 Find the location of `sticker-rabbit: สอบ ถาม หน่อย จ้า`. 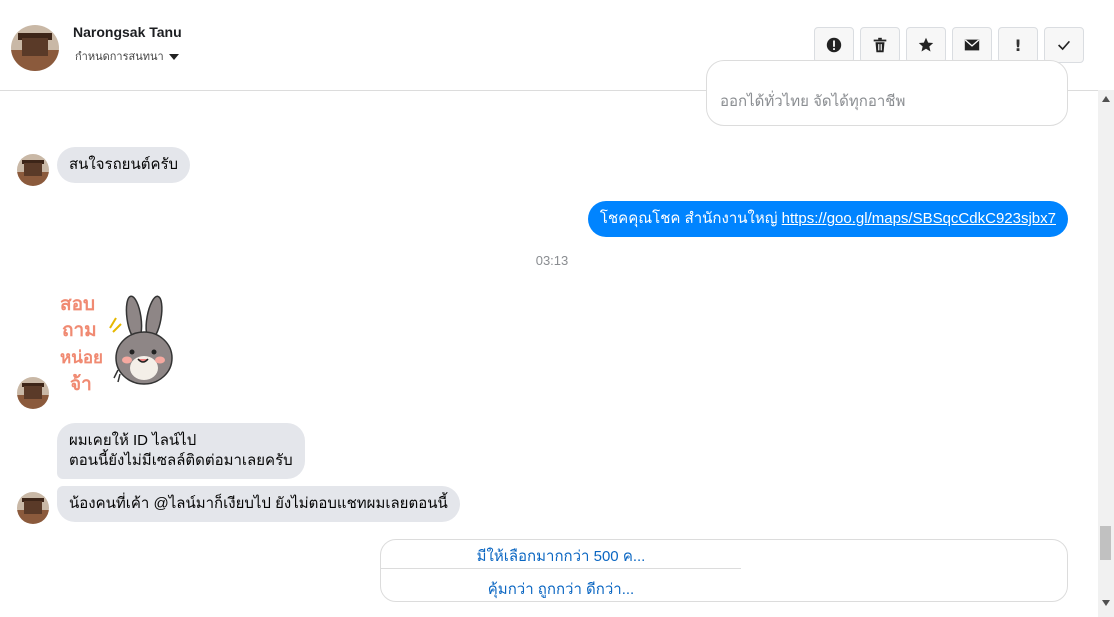

sticker-rabbit: สอบ ถาม หน่อย จ้า is located at coordinates (118, 343).